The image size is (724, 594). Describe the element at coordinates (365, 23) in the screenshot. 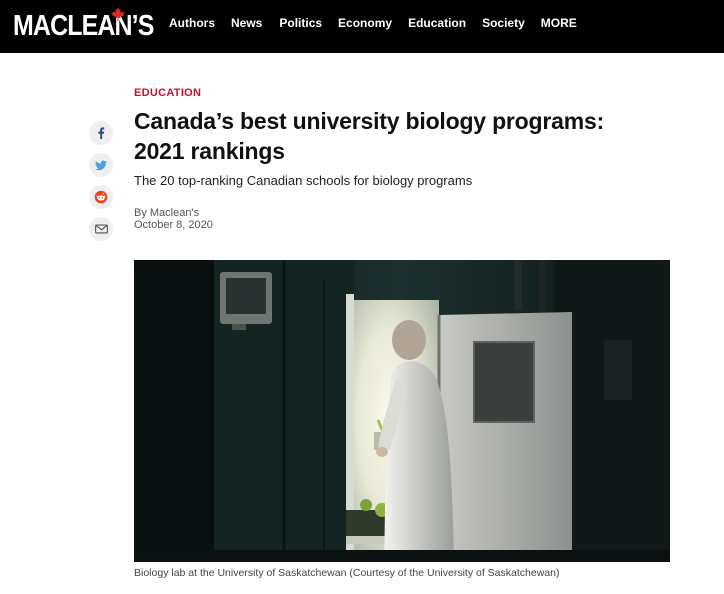

I see `nav-economy: Economy` at that location.